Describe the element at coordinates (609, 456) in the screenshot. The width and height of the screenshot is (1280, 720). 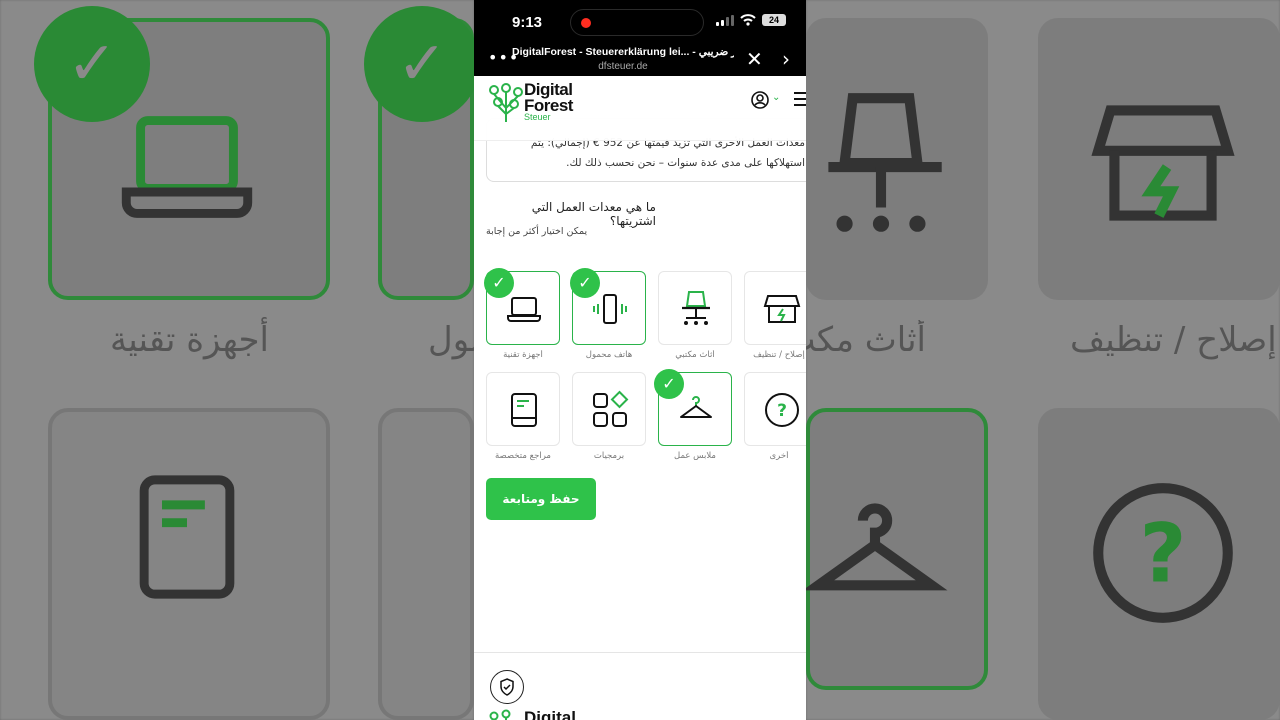
I see `option-label: برمجيات` at that location.